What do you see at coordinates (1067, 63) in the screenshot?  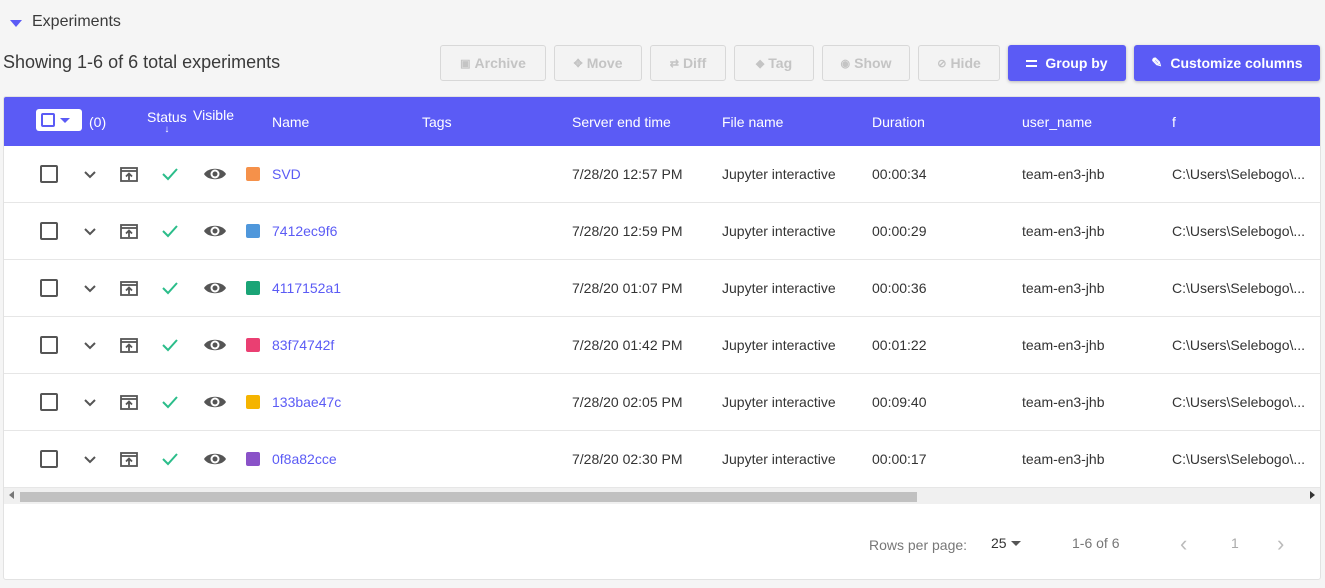 I see `group-by-button: Group by` at bounding box center [1067, 63].